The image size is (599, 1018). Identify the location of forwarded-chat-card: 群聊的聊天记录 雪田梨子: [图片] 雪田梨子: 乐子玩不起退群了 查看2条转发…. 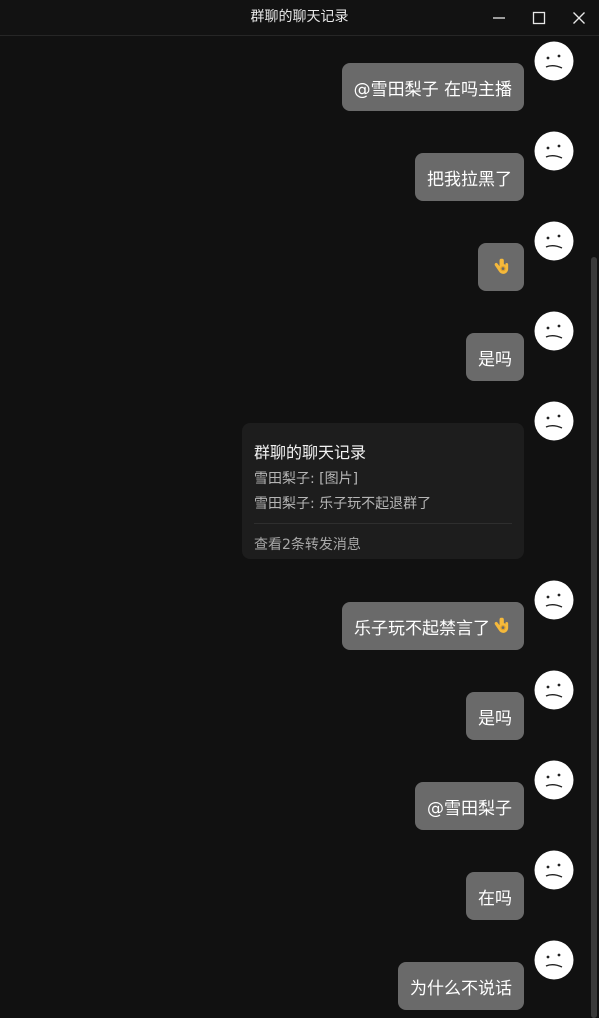
(383, 491).